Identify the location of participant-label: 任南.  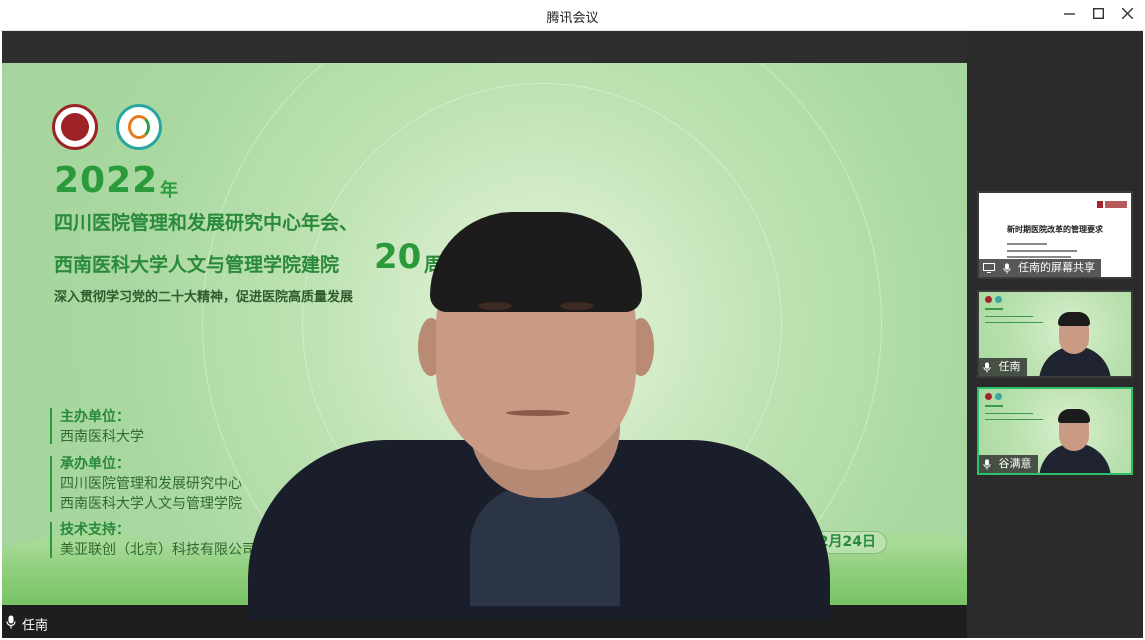
(1003, 367).